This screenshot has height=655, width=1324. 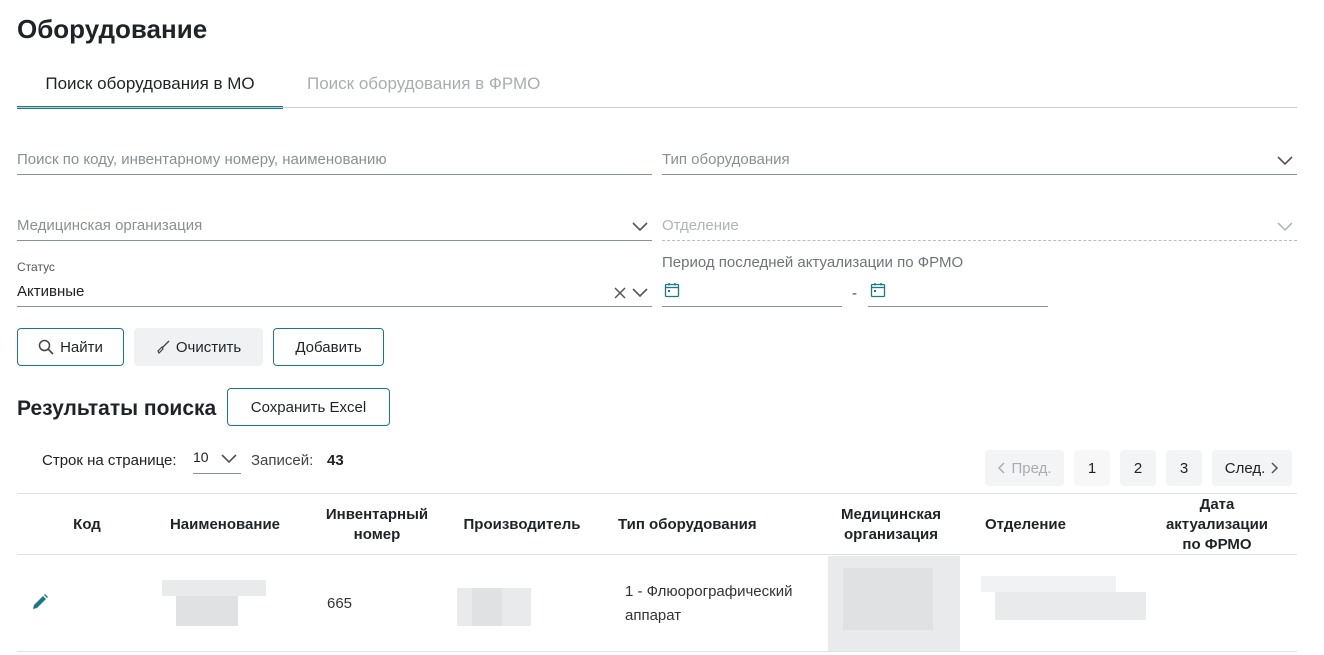 I want to click on status-label: Статус, so click(x=36, y=267).